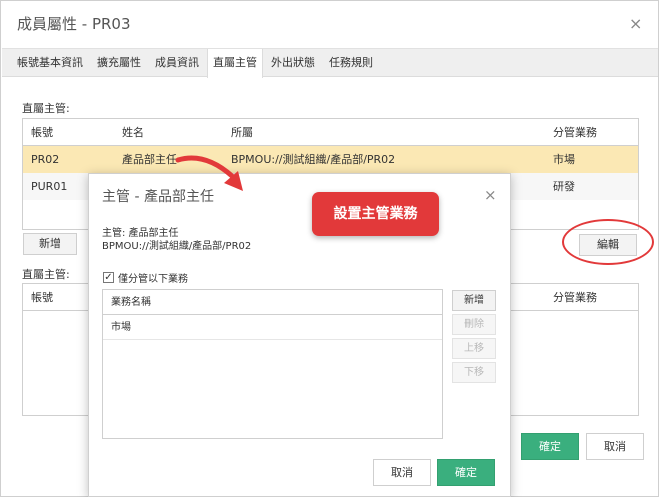  I want to click on annotation-arrow, so click(209, 173).